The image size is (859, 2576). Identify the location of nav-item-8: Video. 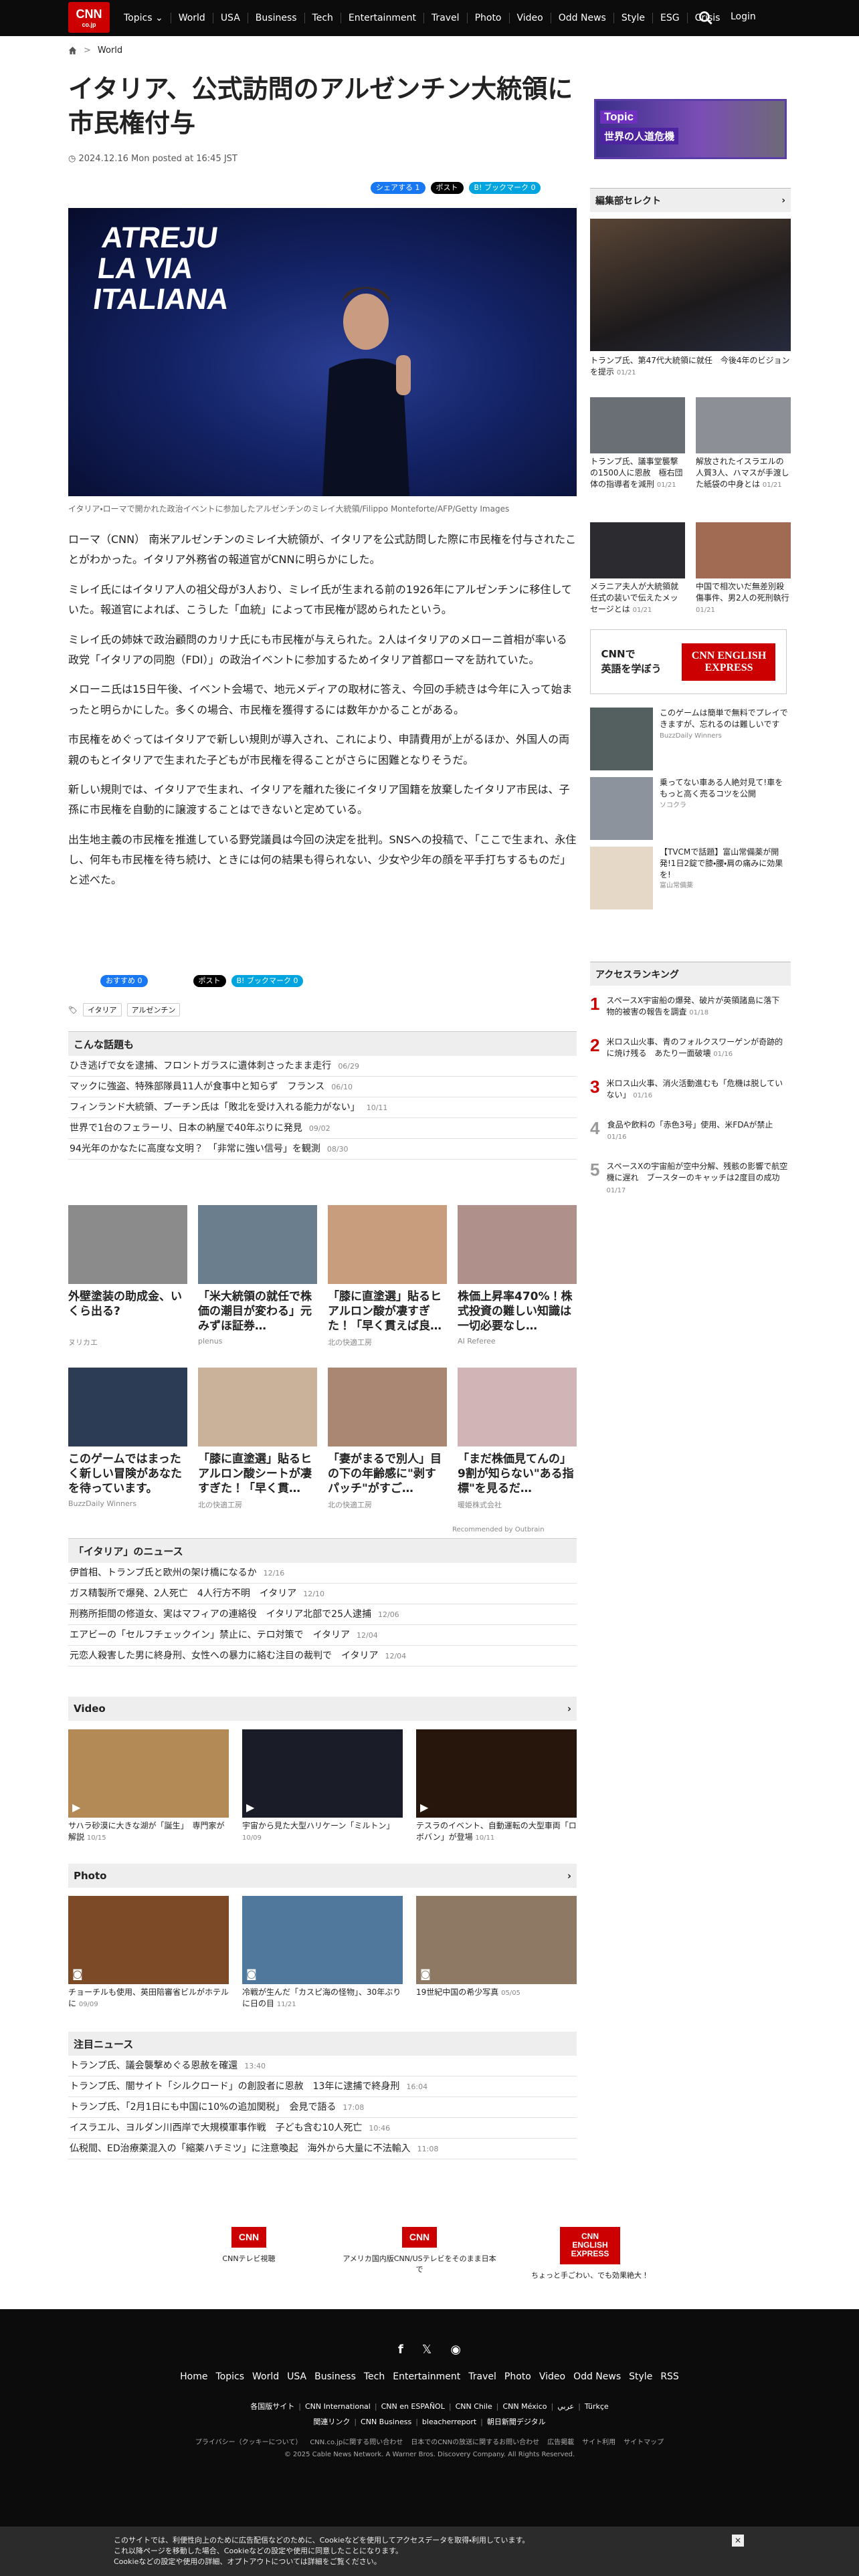
(530, 18).